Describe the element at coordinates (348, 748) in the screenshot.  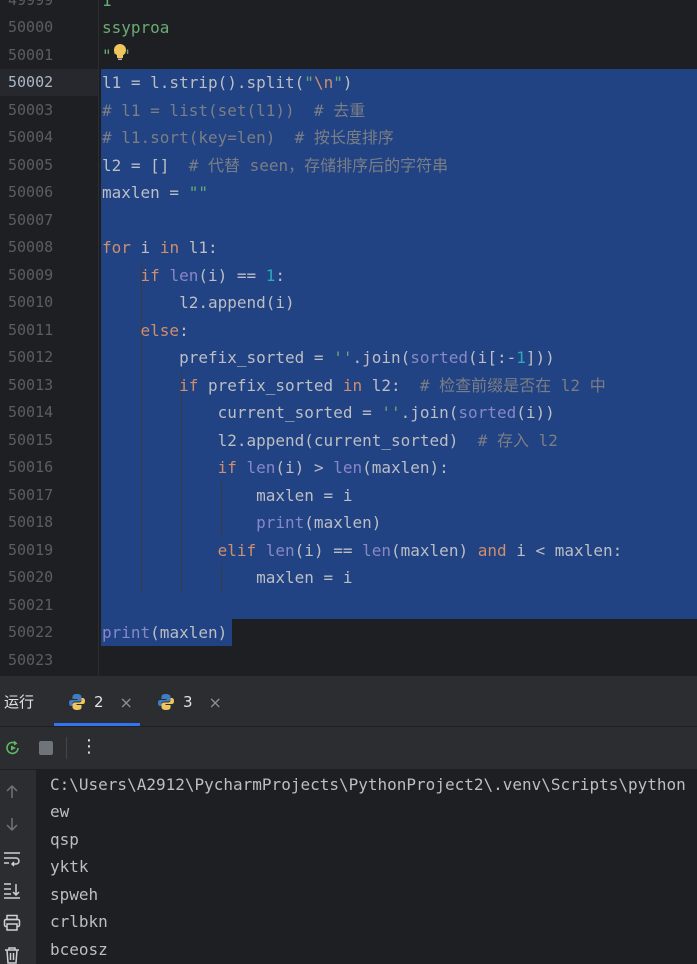
I see `run-toolbar: ⋮` at that location.